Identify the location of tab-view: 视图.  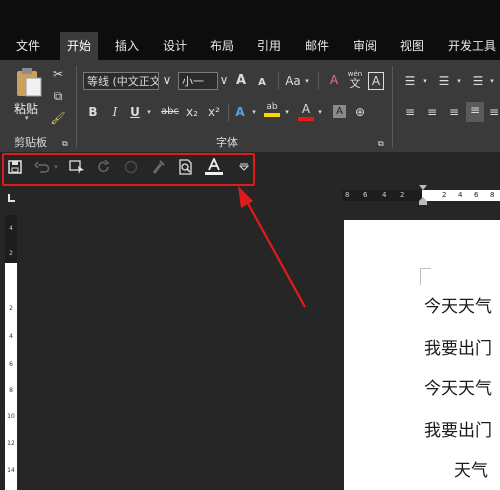
(412, 46).